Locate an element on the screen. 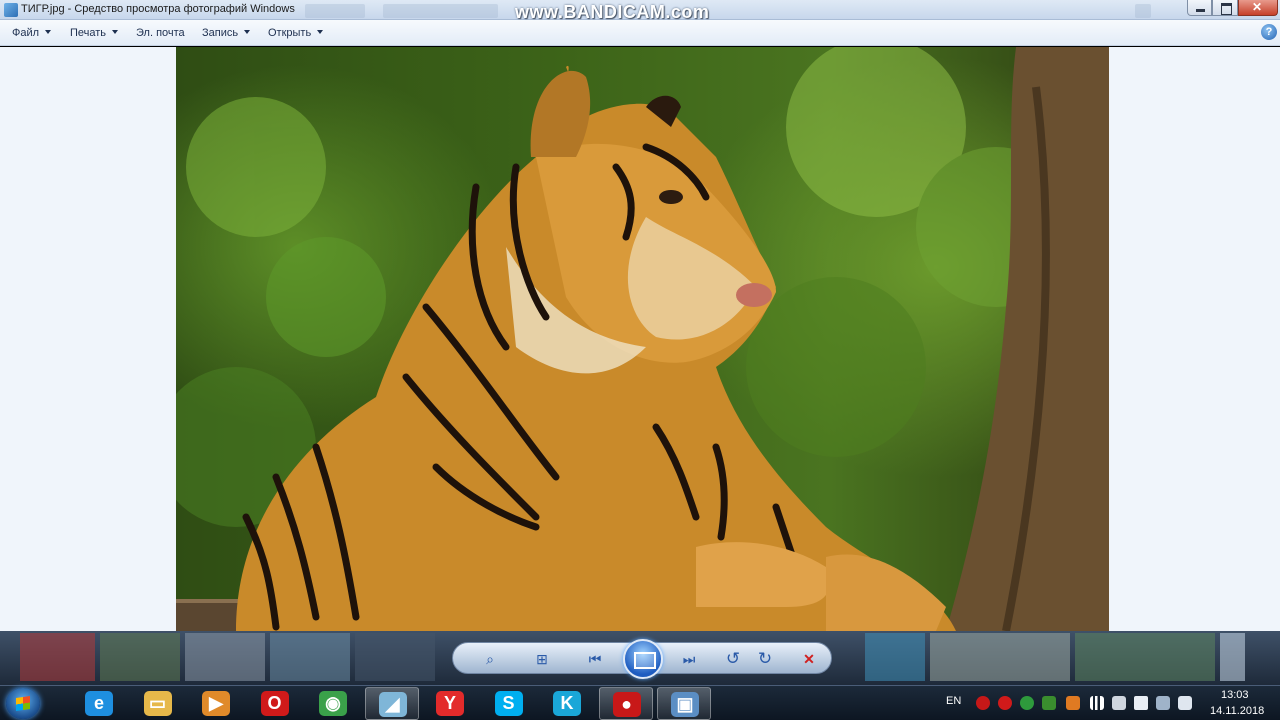 The image size is (1280, 720). taskbar-app-media-player: ▶ is located at coordinates (216, 703).